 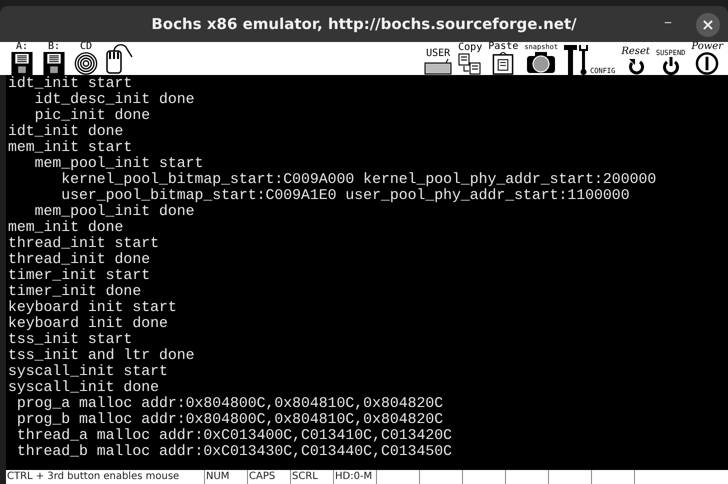 I want to click on status-text: NUM, so click(x=218, y=476).